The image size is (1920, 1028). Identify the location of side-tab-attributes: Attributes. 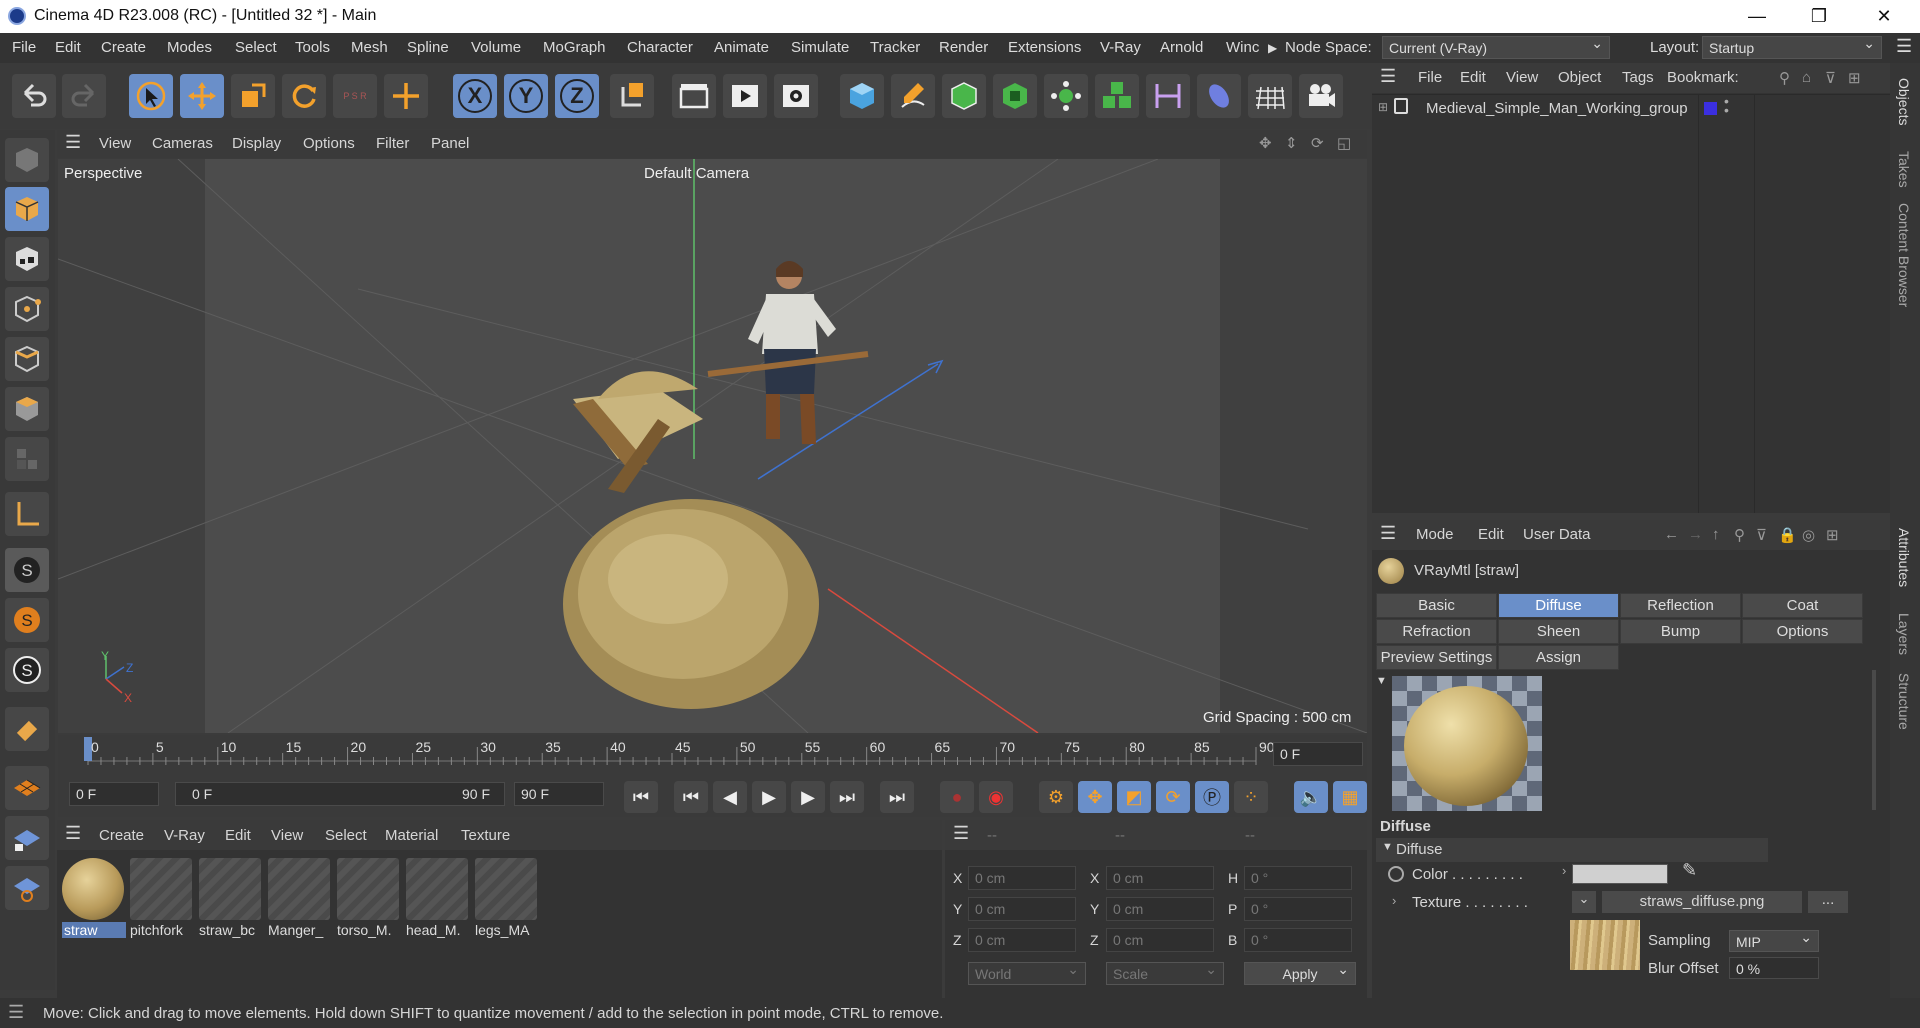
(1904, 557).